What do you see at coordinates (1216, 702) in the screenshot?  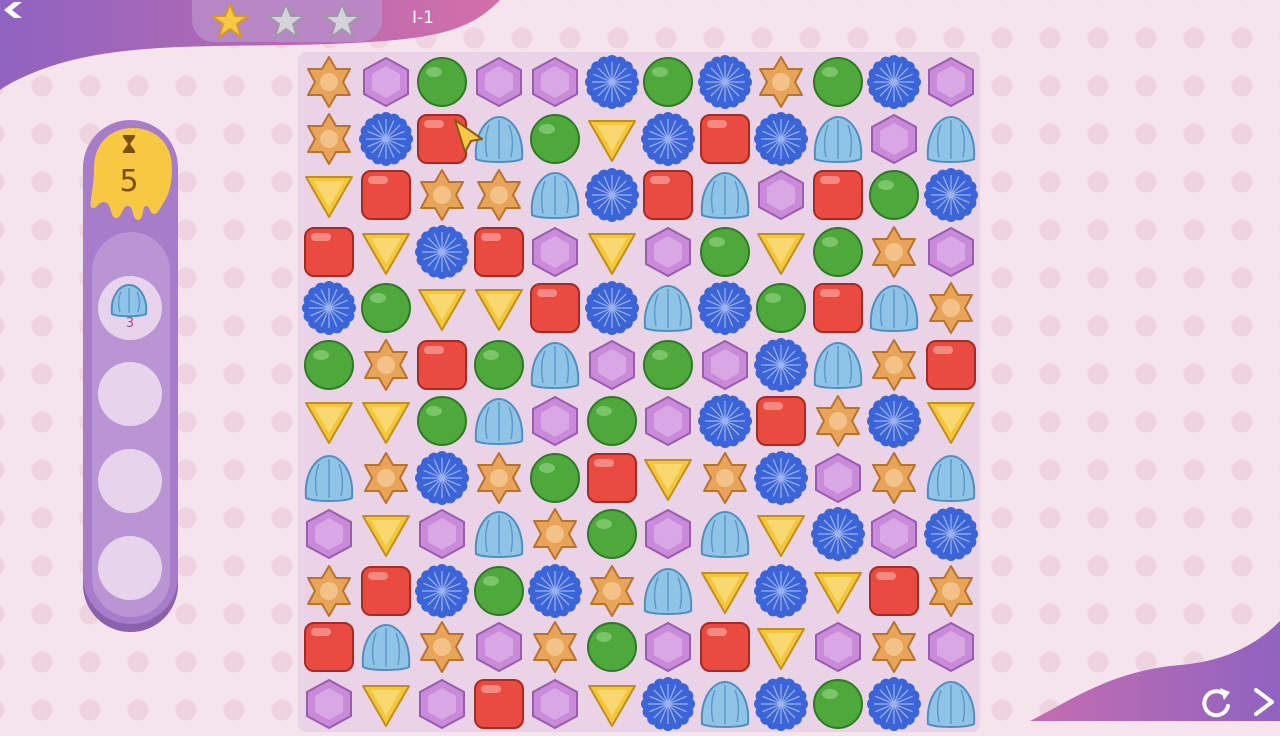 I see `restart-button` at bounding box center [1216, 702].